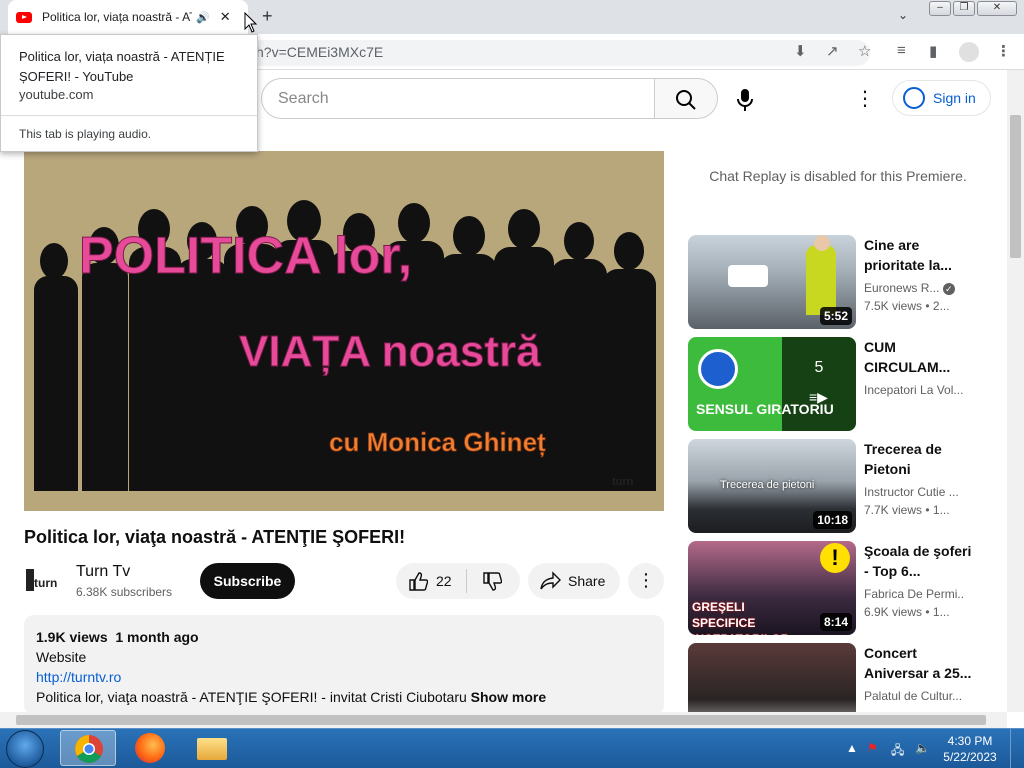  I want to click on verified-check-icon: ✓, so click(948, 289).